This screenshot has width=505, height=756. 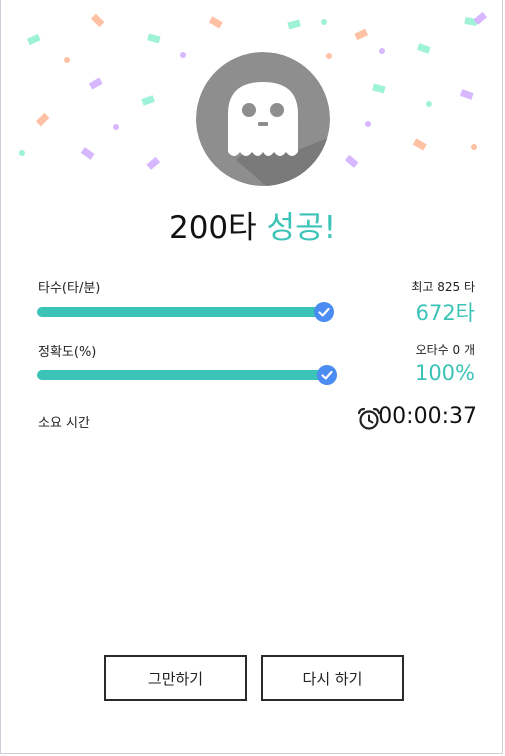 What do you see at coordinates (67, 352) in the screenshot?
I see `accuracy-label: 정확도(%)` at bounding box center [67, 352].